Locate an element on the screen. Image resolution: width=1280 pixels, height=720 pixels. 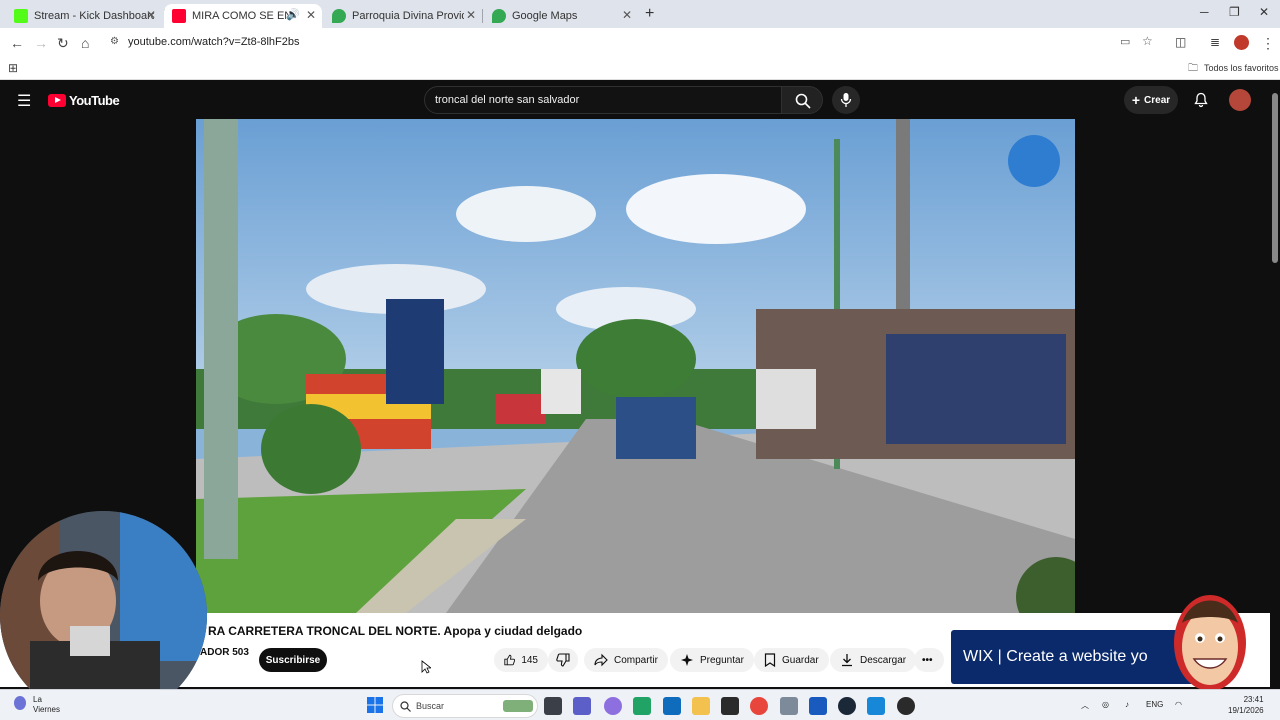
apps-grid-icon: ⊞ is located at coordinates (13, 68).